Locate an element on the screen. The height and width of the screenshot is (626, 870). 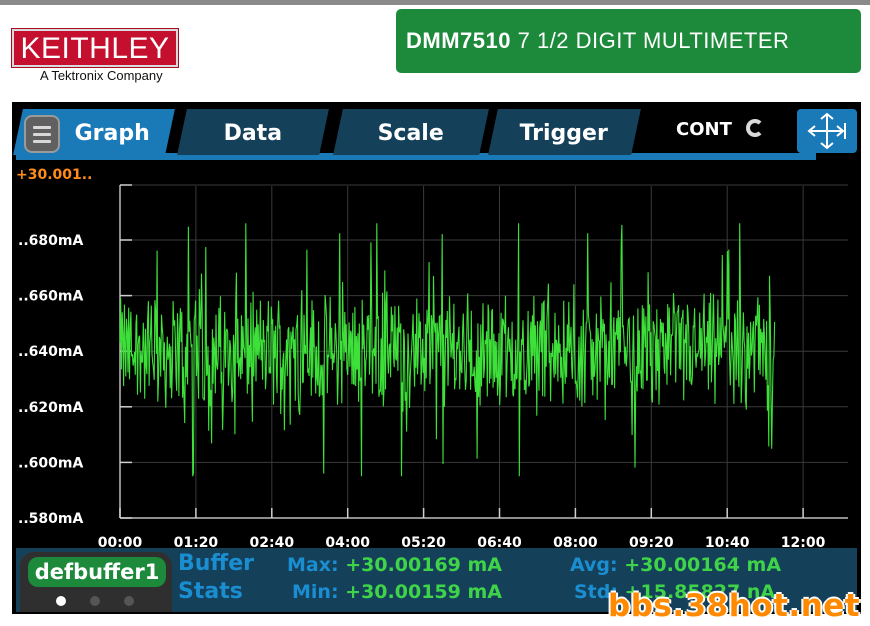
tab-scale: Scale is located at coordinates (411, 132).